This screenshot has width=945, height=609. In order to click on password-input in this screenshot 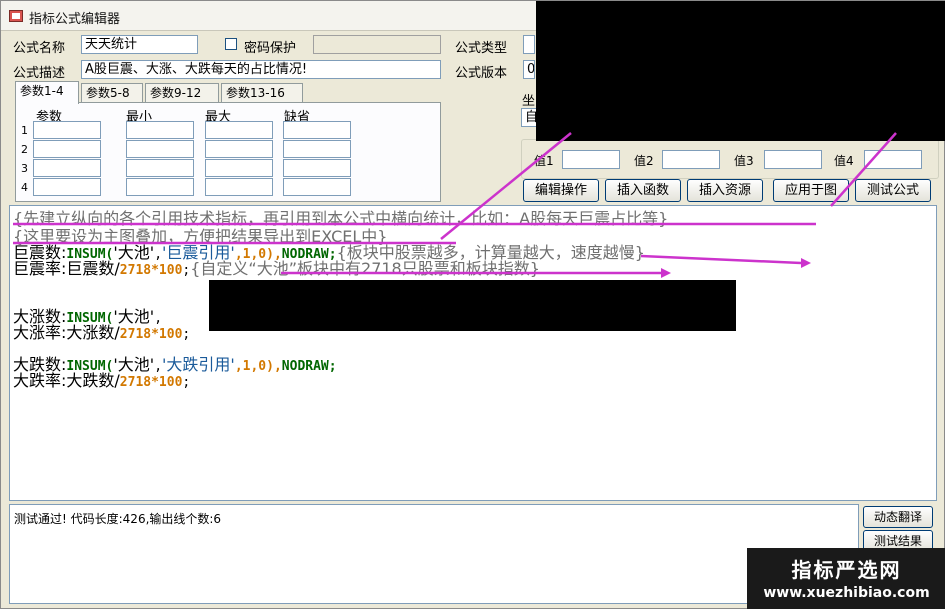, I will do `click(377, 44)`.